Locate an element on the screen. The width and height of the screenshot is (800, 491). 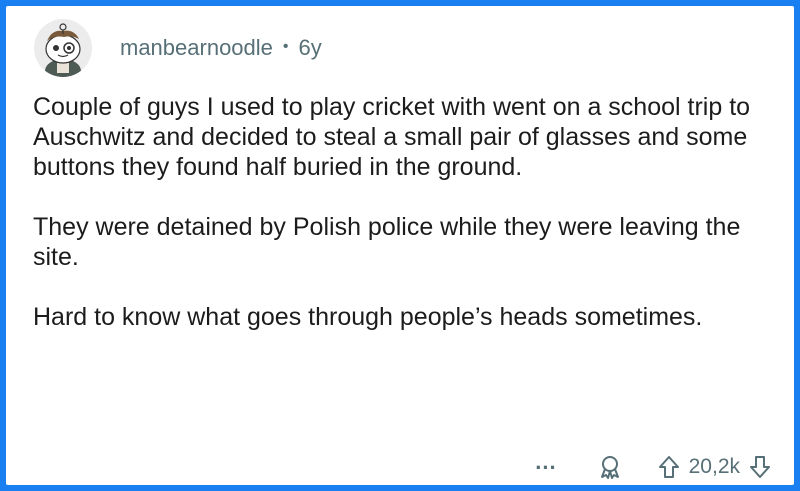
user-avatar is located at coordinates (63, 48).